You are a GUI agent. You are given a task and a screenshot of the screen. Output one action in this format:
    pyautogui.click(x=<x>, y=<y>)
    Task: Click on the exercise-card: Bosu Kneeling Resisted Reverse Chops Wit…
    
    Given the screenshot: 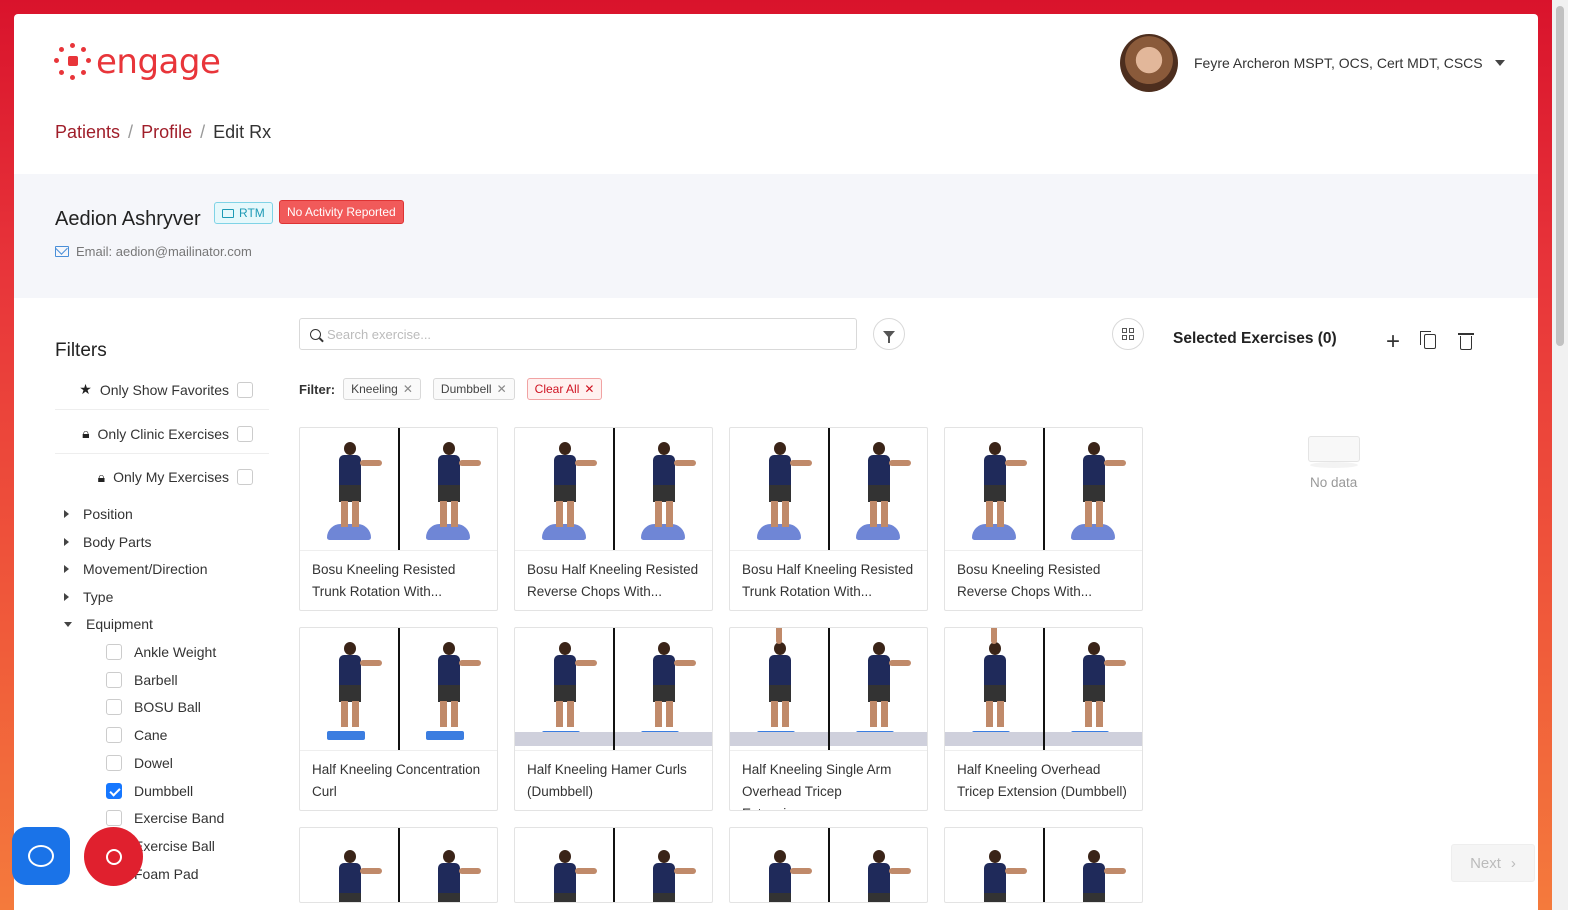 What is the action you would take?
    pyautogui.click(x=1043, y=519)
    